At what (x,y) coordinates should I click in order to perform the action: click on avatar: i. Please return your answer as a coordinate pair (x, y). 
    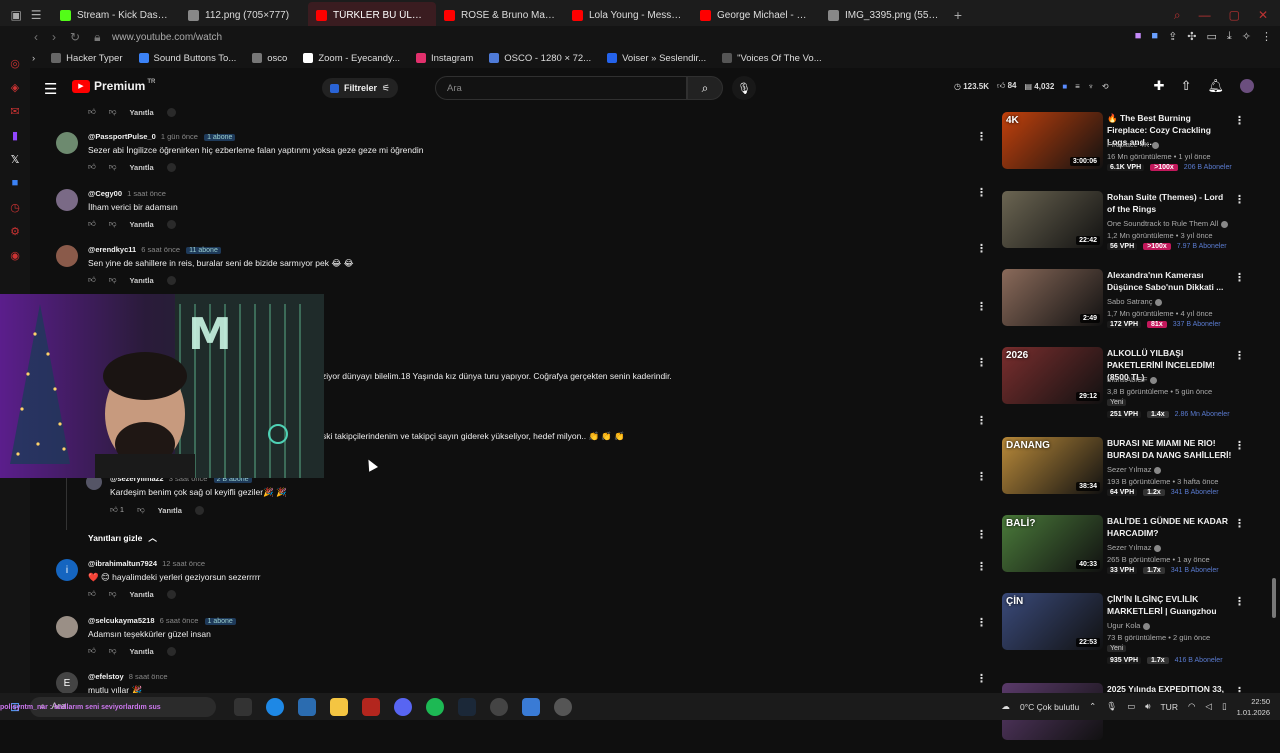
    Looking at the image, I should click on (67, 570).